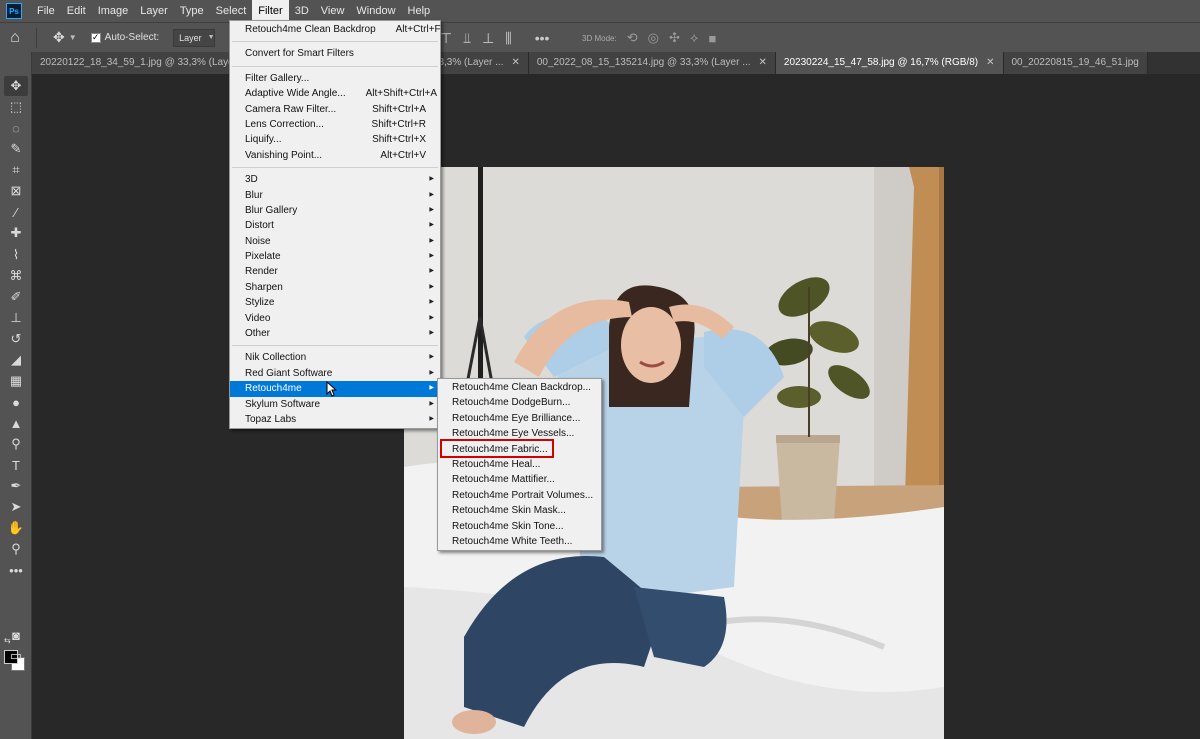 This screenshot has width=1200, height=739. What do you see at coordinates (335, 155) in the screenshot?
I see `menu-item-vanishing-point: Vanishing Point... Alt+Ctrl+V` at bounding box center [335, 155].